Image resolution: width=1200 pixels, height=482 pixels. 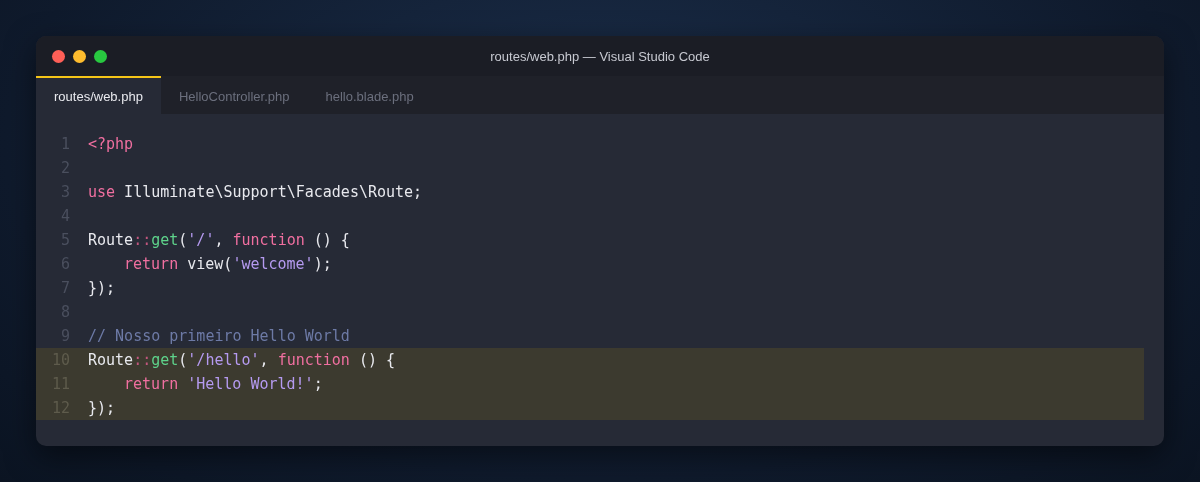 I want to click on editor-tab: routes/web.php, so click(x=98, y=95).